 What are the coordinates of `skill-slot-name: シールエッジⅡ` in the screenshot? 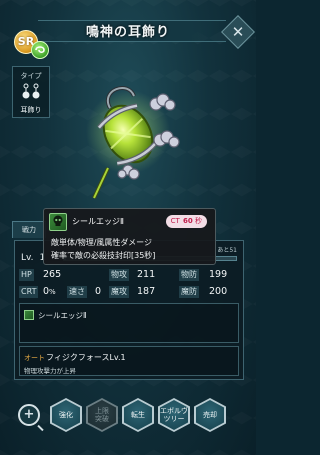 It's located at (62, 315).